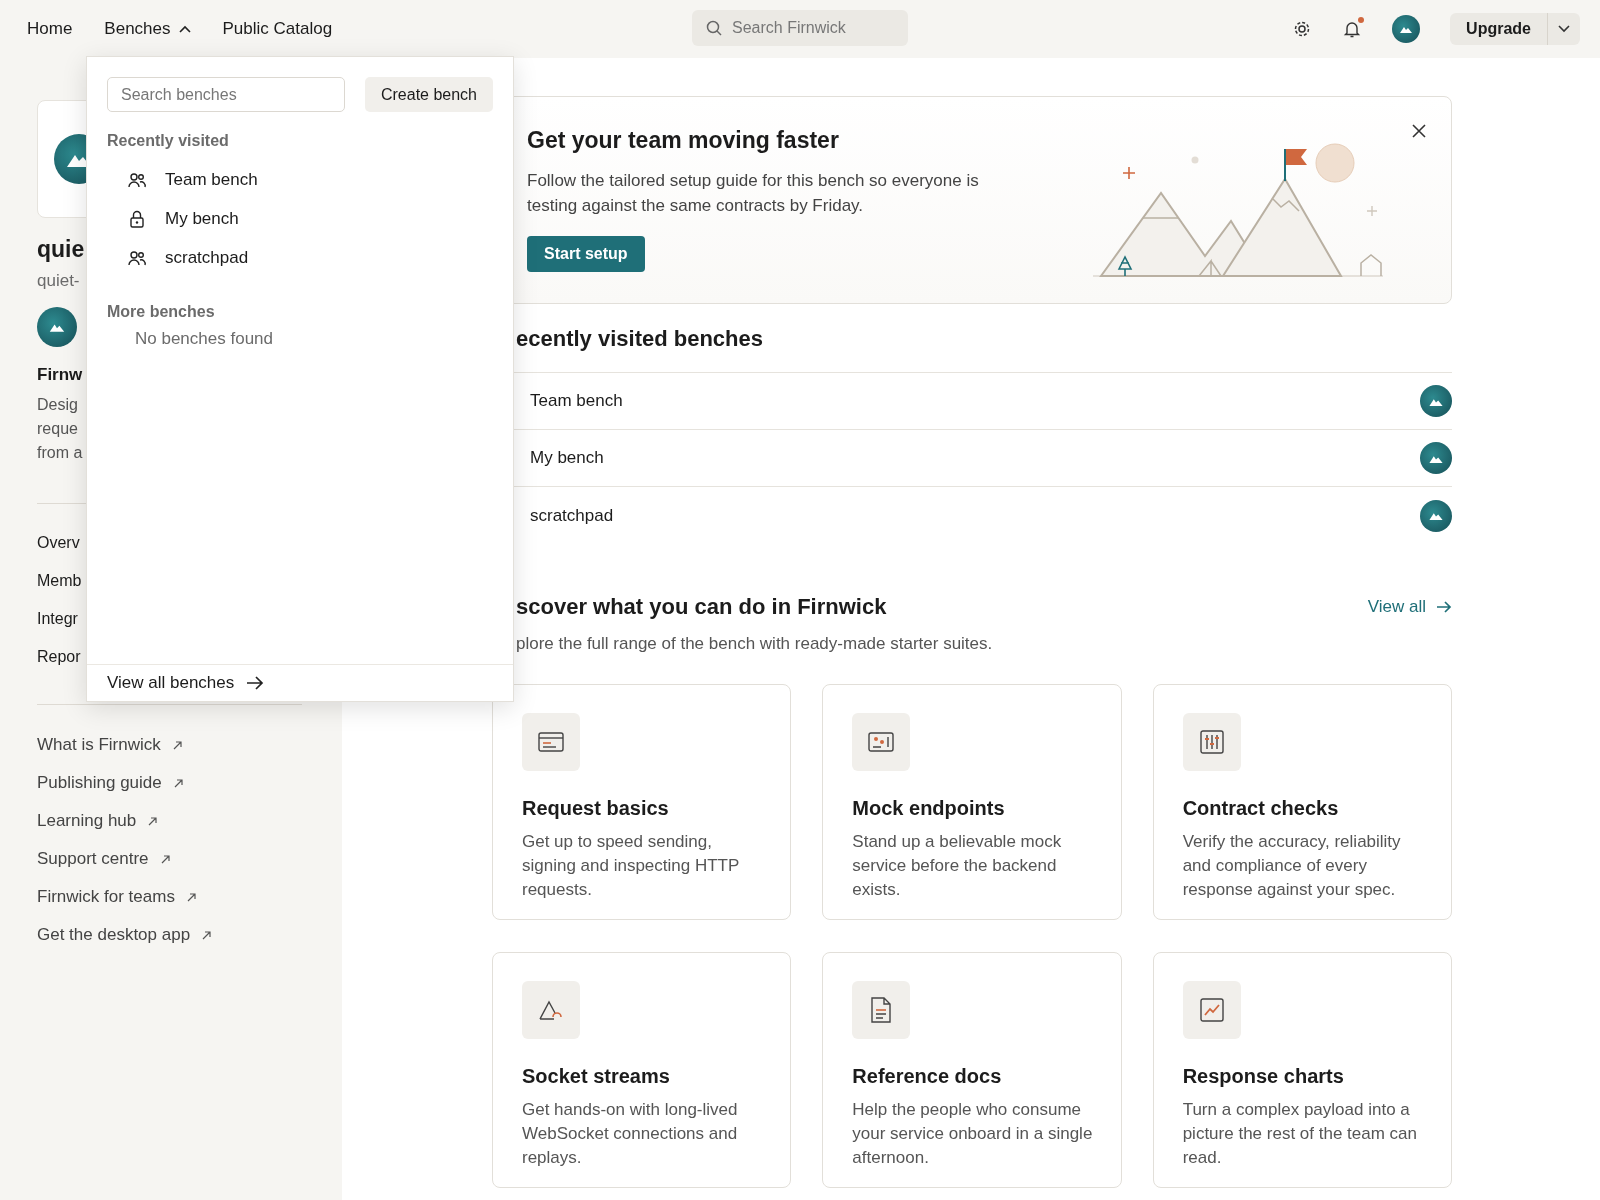  What do you see at coordinates (881, 1010) in the screenshot?
I see `document-icon` at bounding box center [881, 1010].